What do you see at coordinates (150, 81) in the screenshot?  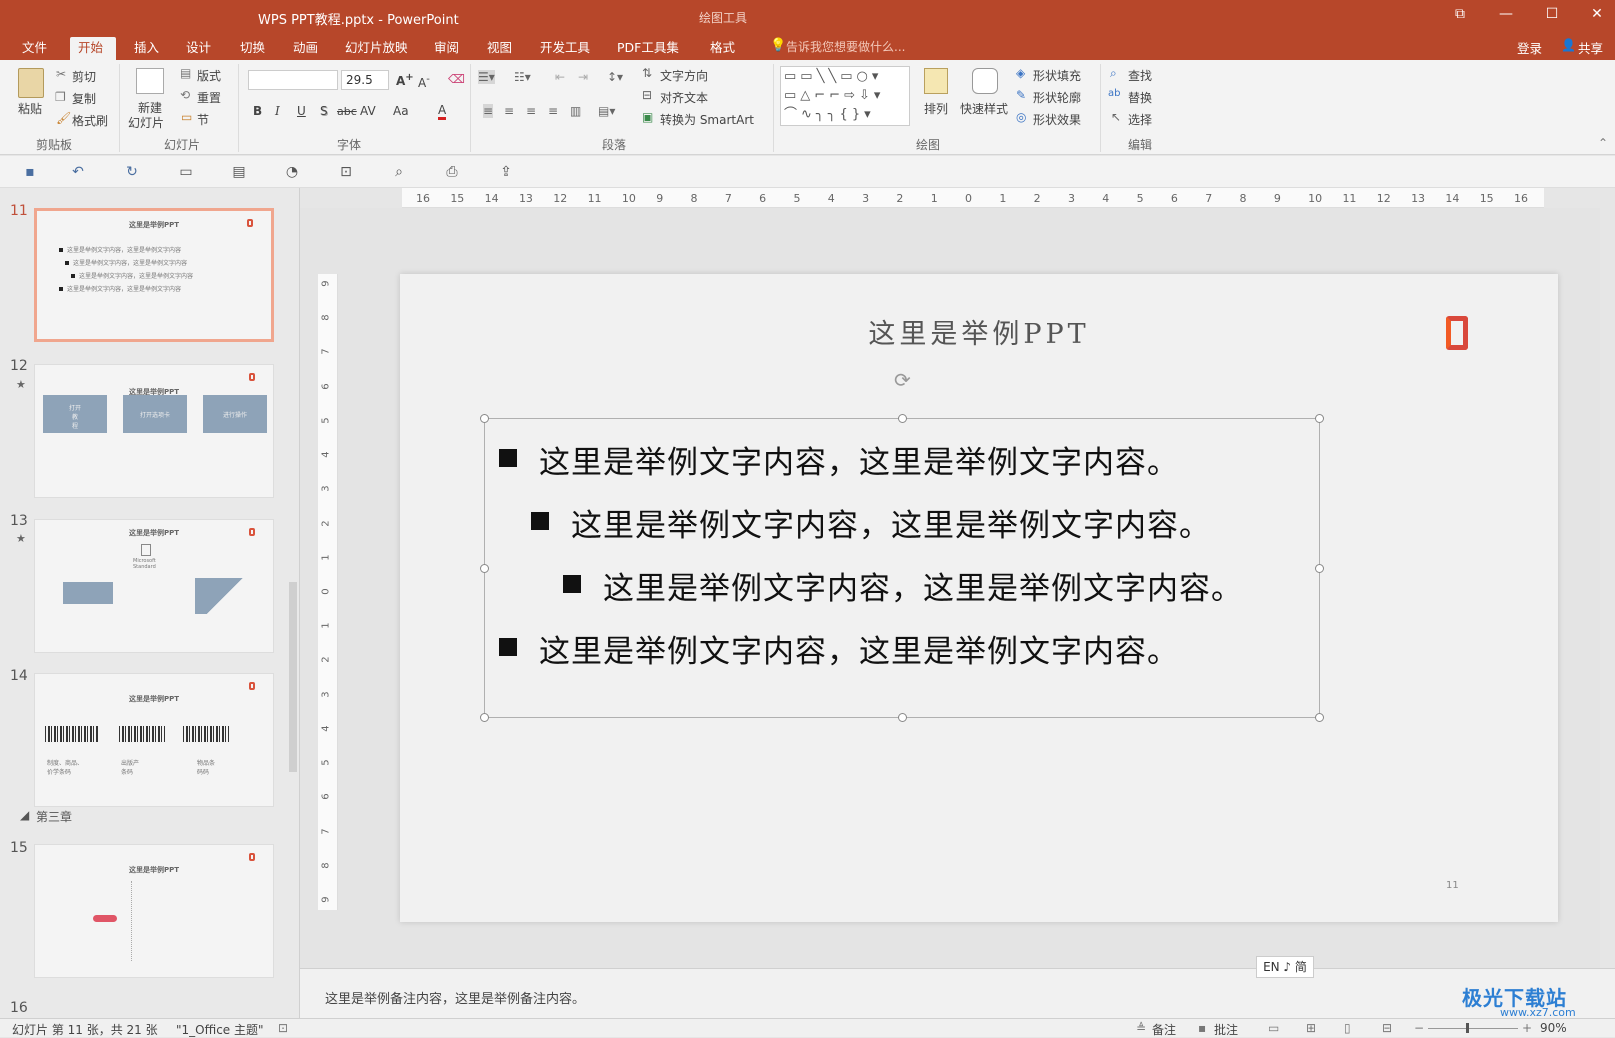 I see `new-slide-icon` at bounding box center [150, 81].